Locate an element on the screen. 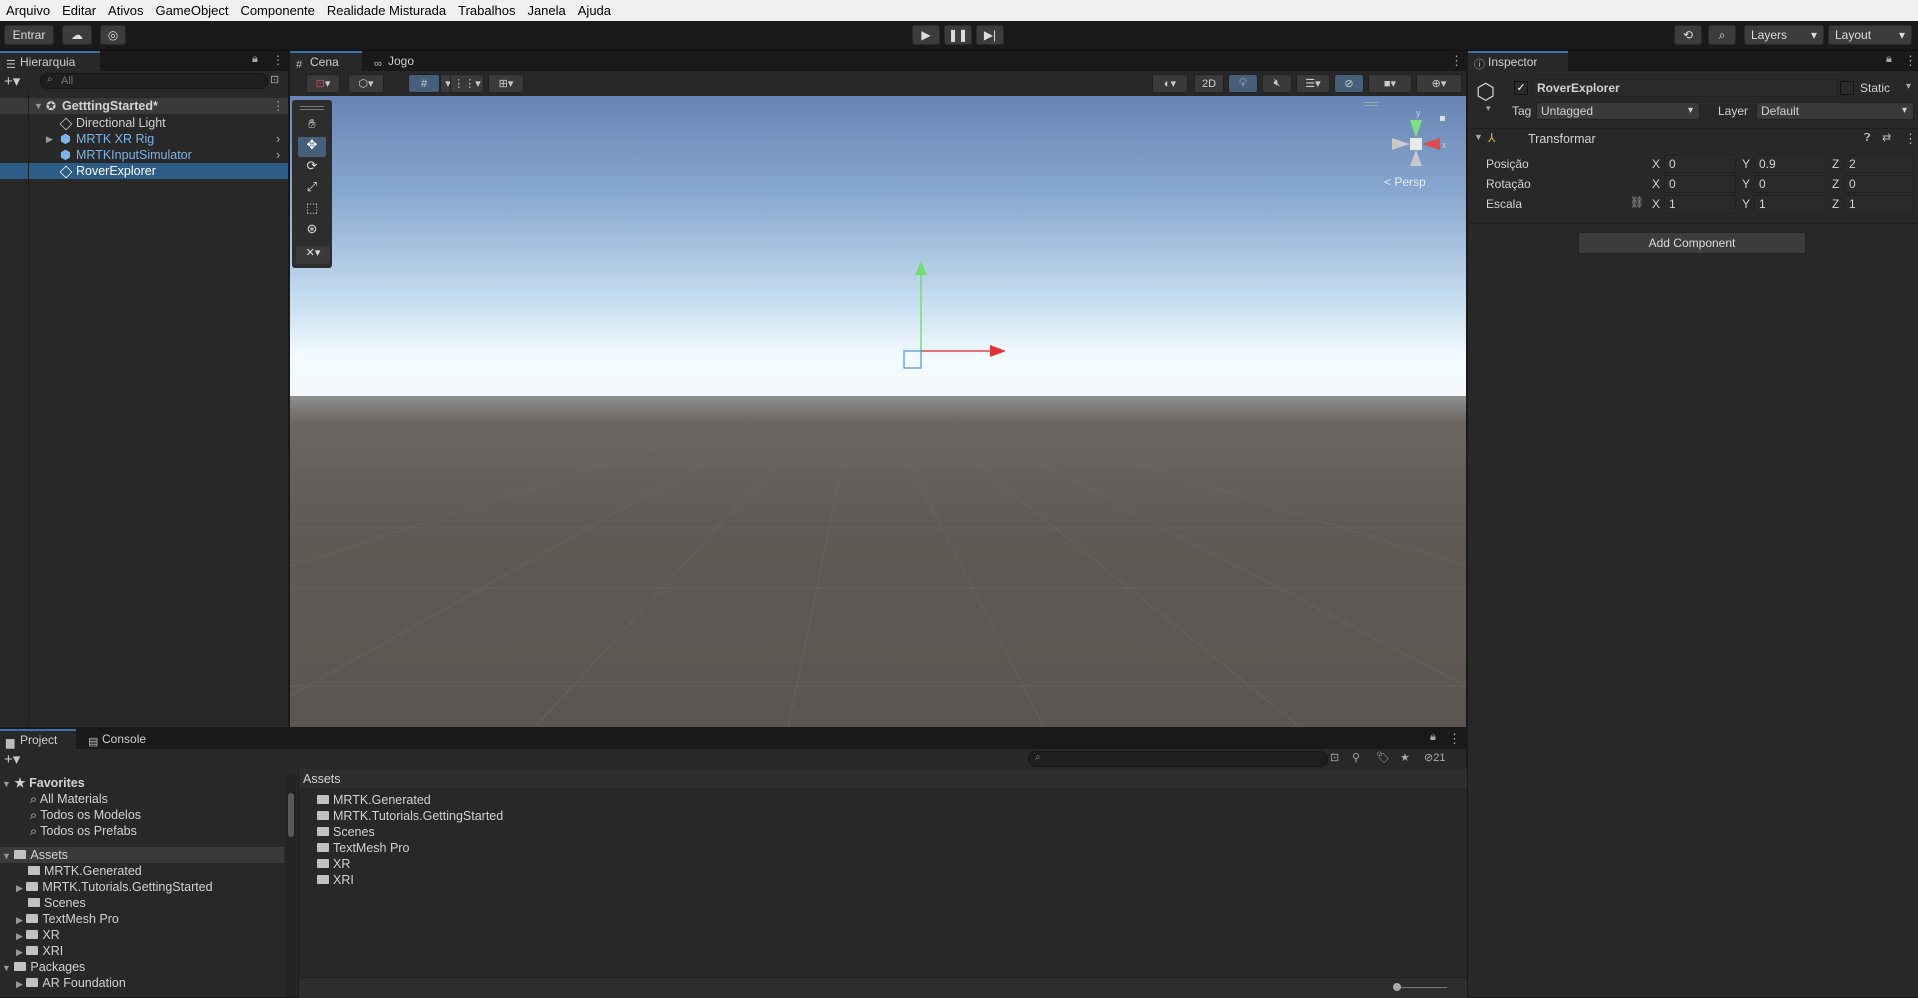 This screenshot has height=998, width=1918. static-checkbox is located at coordinates (1847, 88).